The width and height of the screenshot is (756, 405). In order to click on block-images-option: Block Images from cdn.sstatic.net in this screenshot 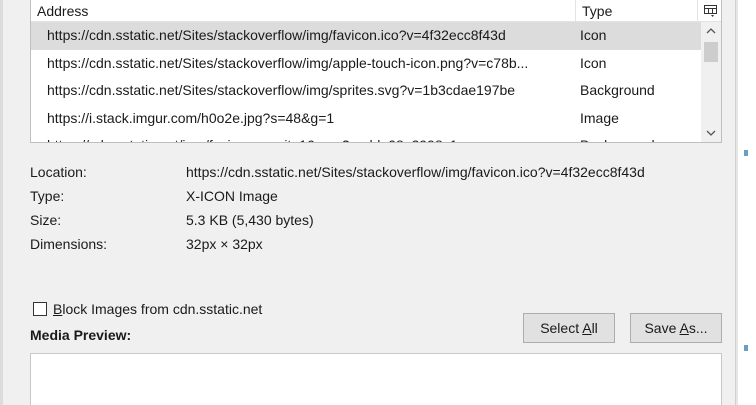, I will do `click(147, 309)`.